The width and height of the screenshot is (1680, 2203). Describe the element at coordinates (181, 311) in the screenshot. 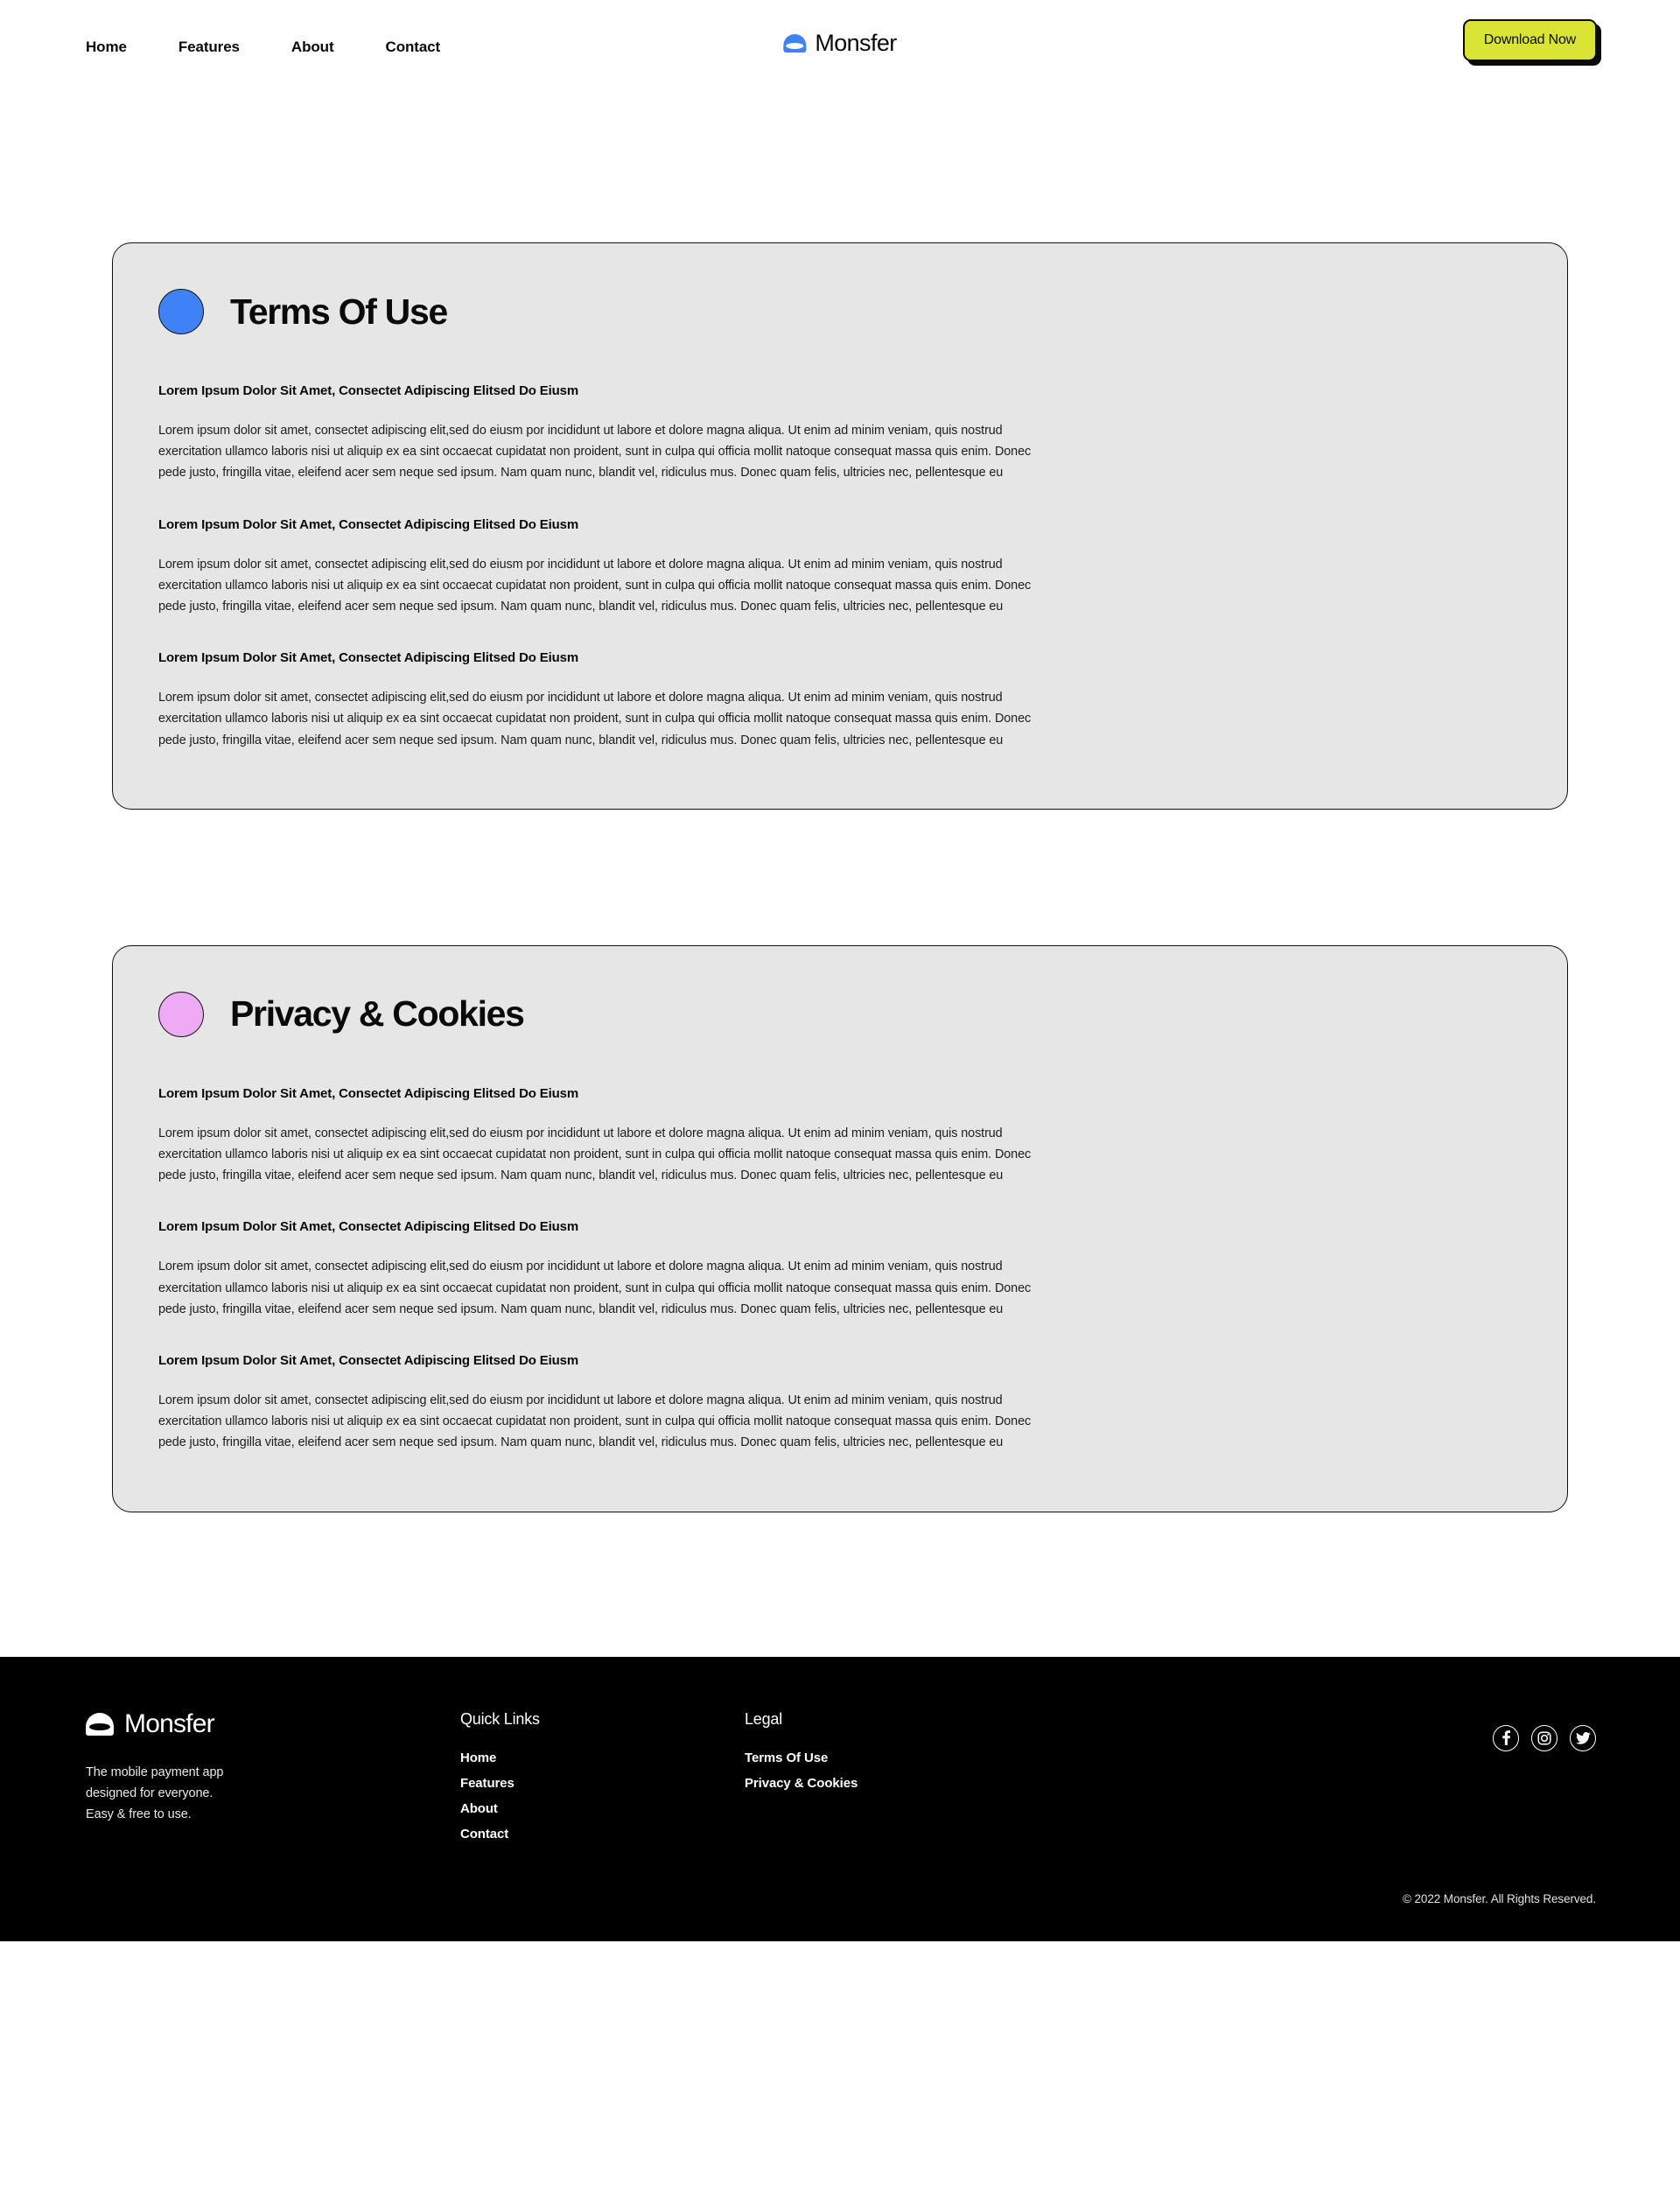

I see `terms-dot-icon` at that location.